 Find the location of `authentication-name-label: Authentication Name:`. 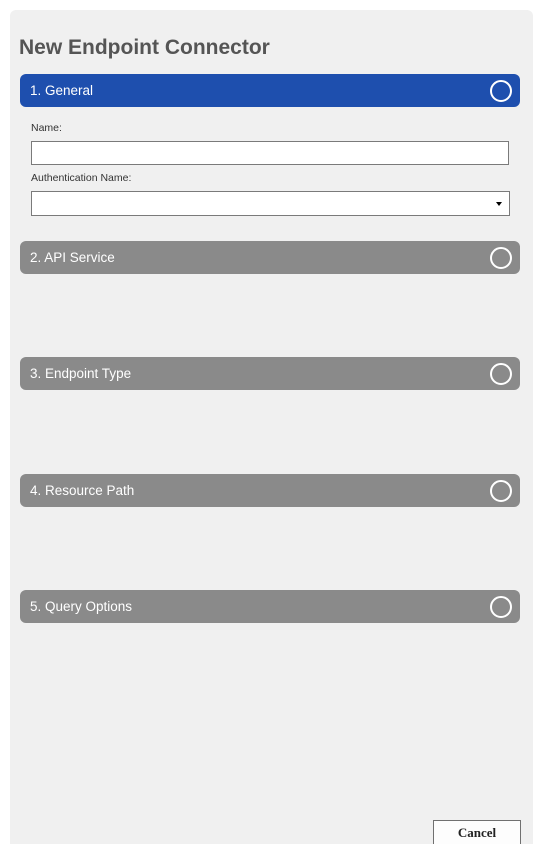

authentication-name-label: Authentication Name: is located at coordinates (81, 178).